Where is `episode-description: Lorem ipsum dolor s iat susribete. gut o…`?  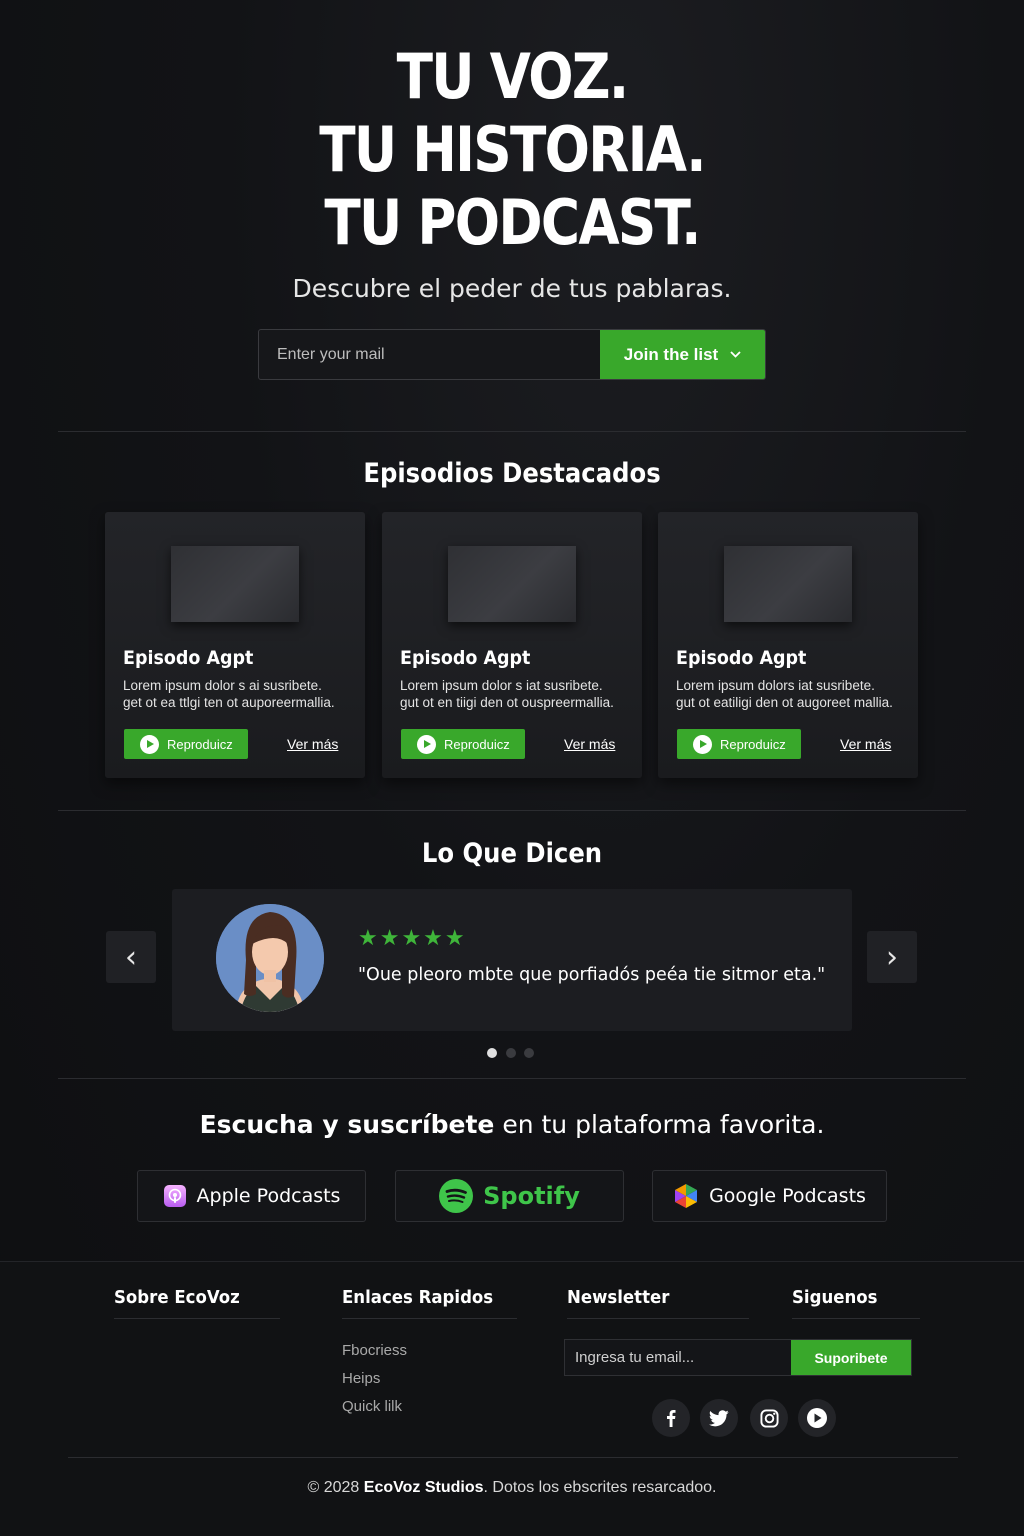 episode-description: Lorem ipsum dolor s iat susribete. gut o… is located at coordinates (517, 694).